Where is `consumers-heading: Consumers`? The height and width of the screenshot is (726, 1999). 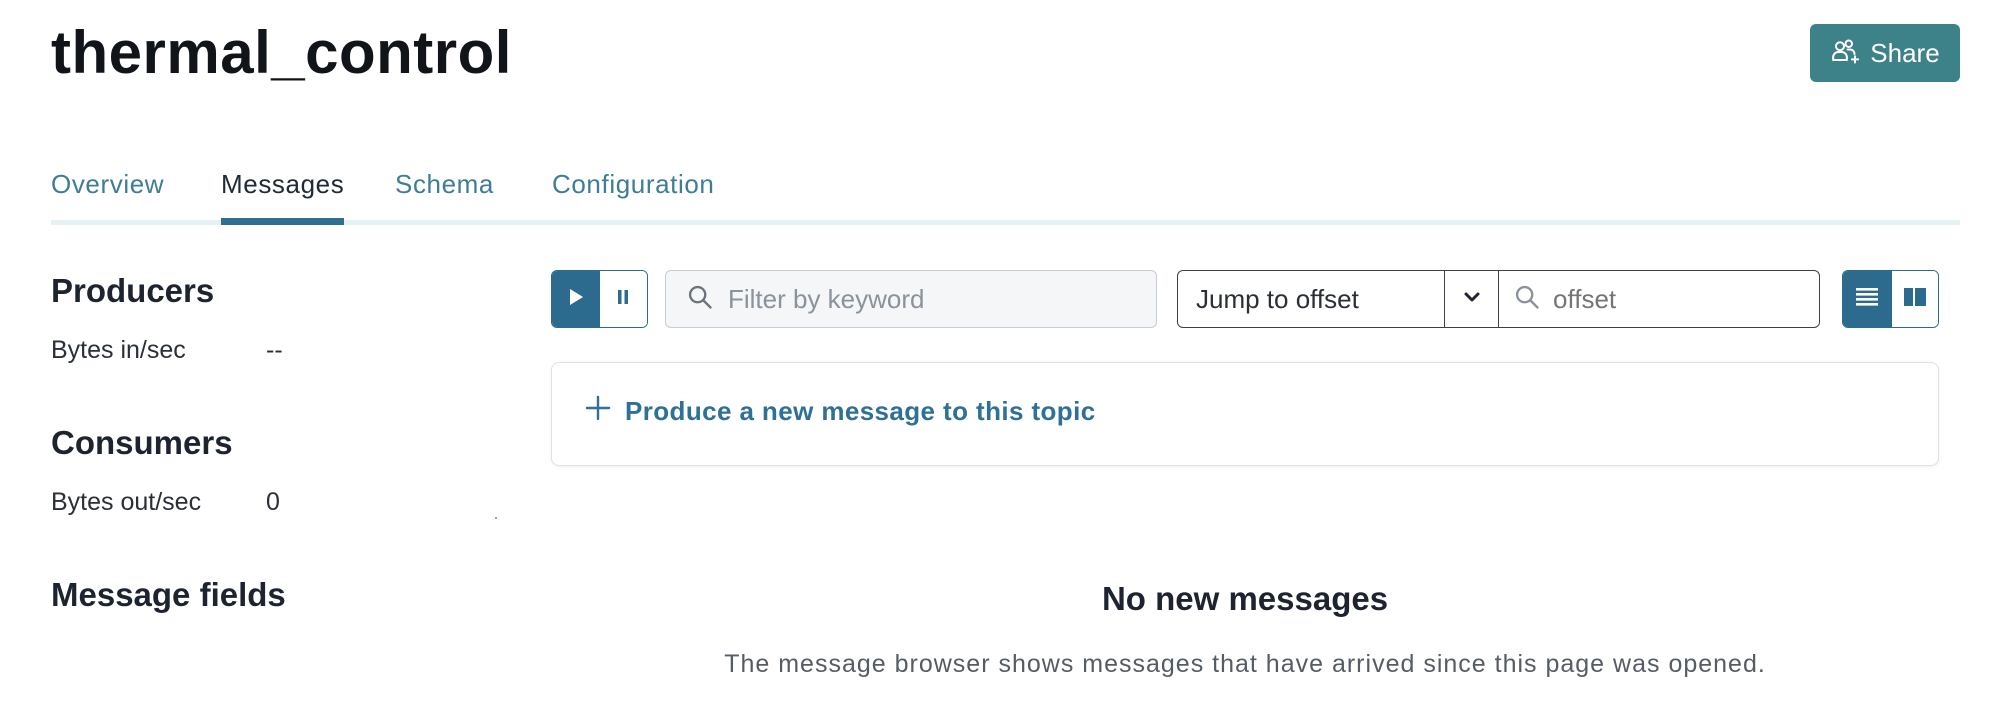 consumers-heading: Consumers is located at coordinates (142, 442).